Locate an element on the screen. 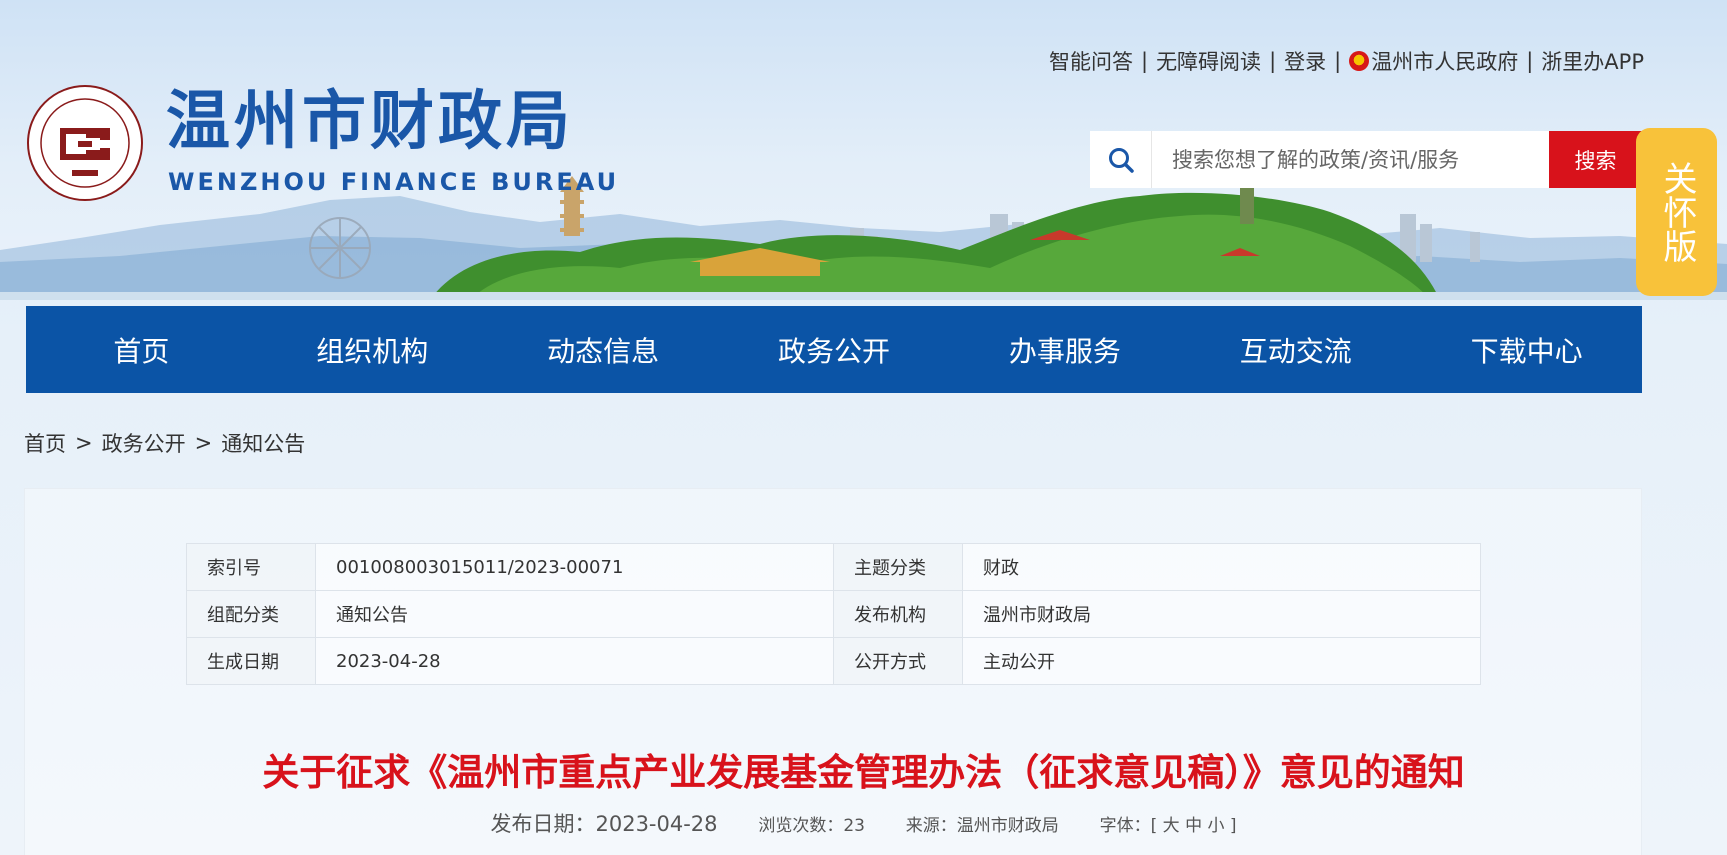  main-nav: 首页 组织机构 动态信息 政务公开 办事服务 互动交流 下载中心 is located at coordinates (834, 349).